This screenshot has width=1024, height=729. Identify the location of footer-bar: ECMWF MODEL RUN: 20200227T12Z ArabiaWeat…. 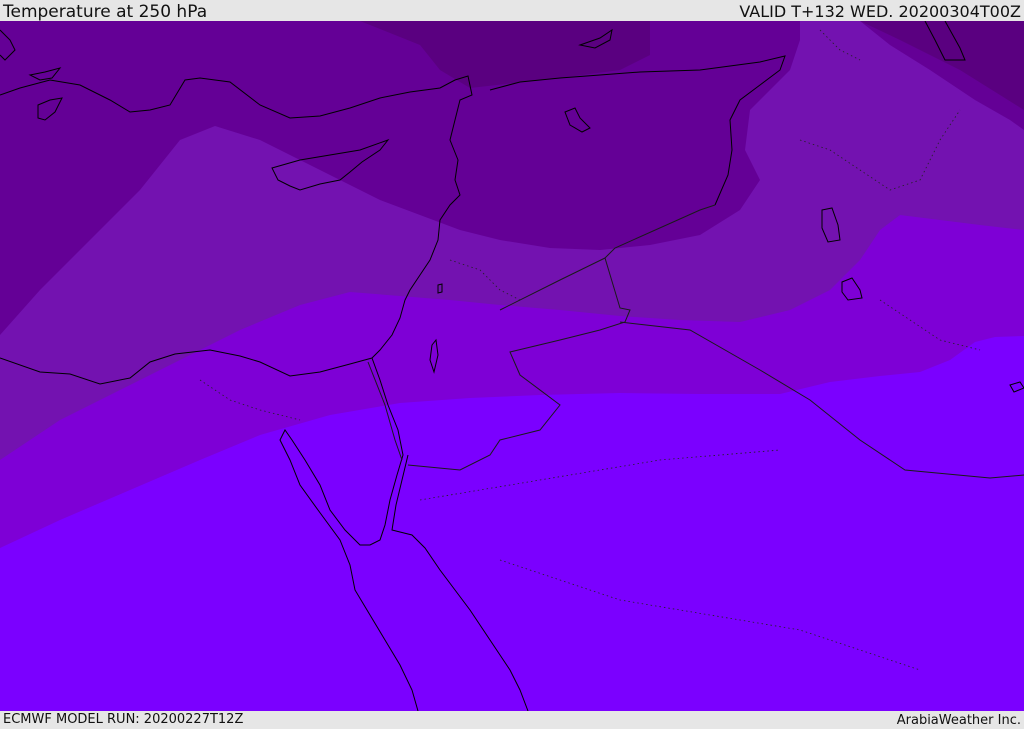
(512, 720).